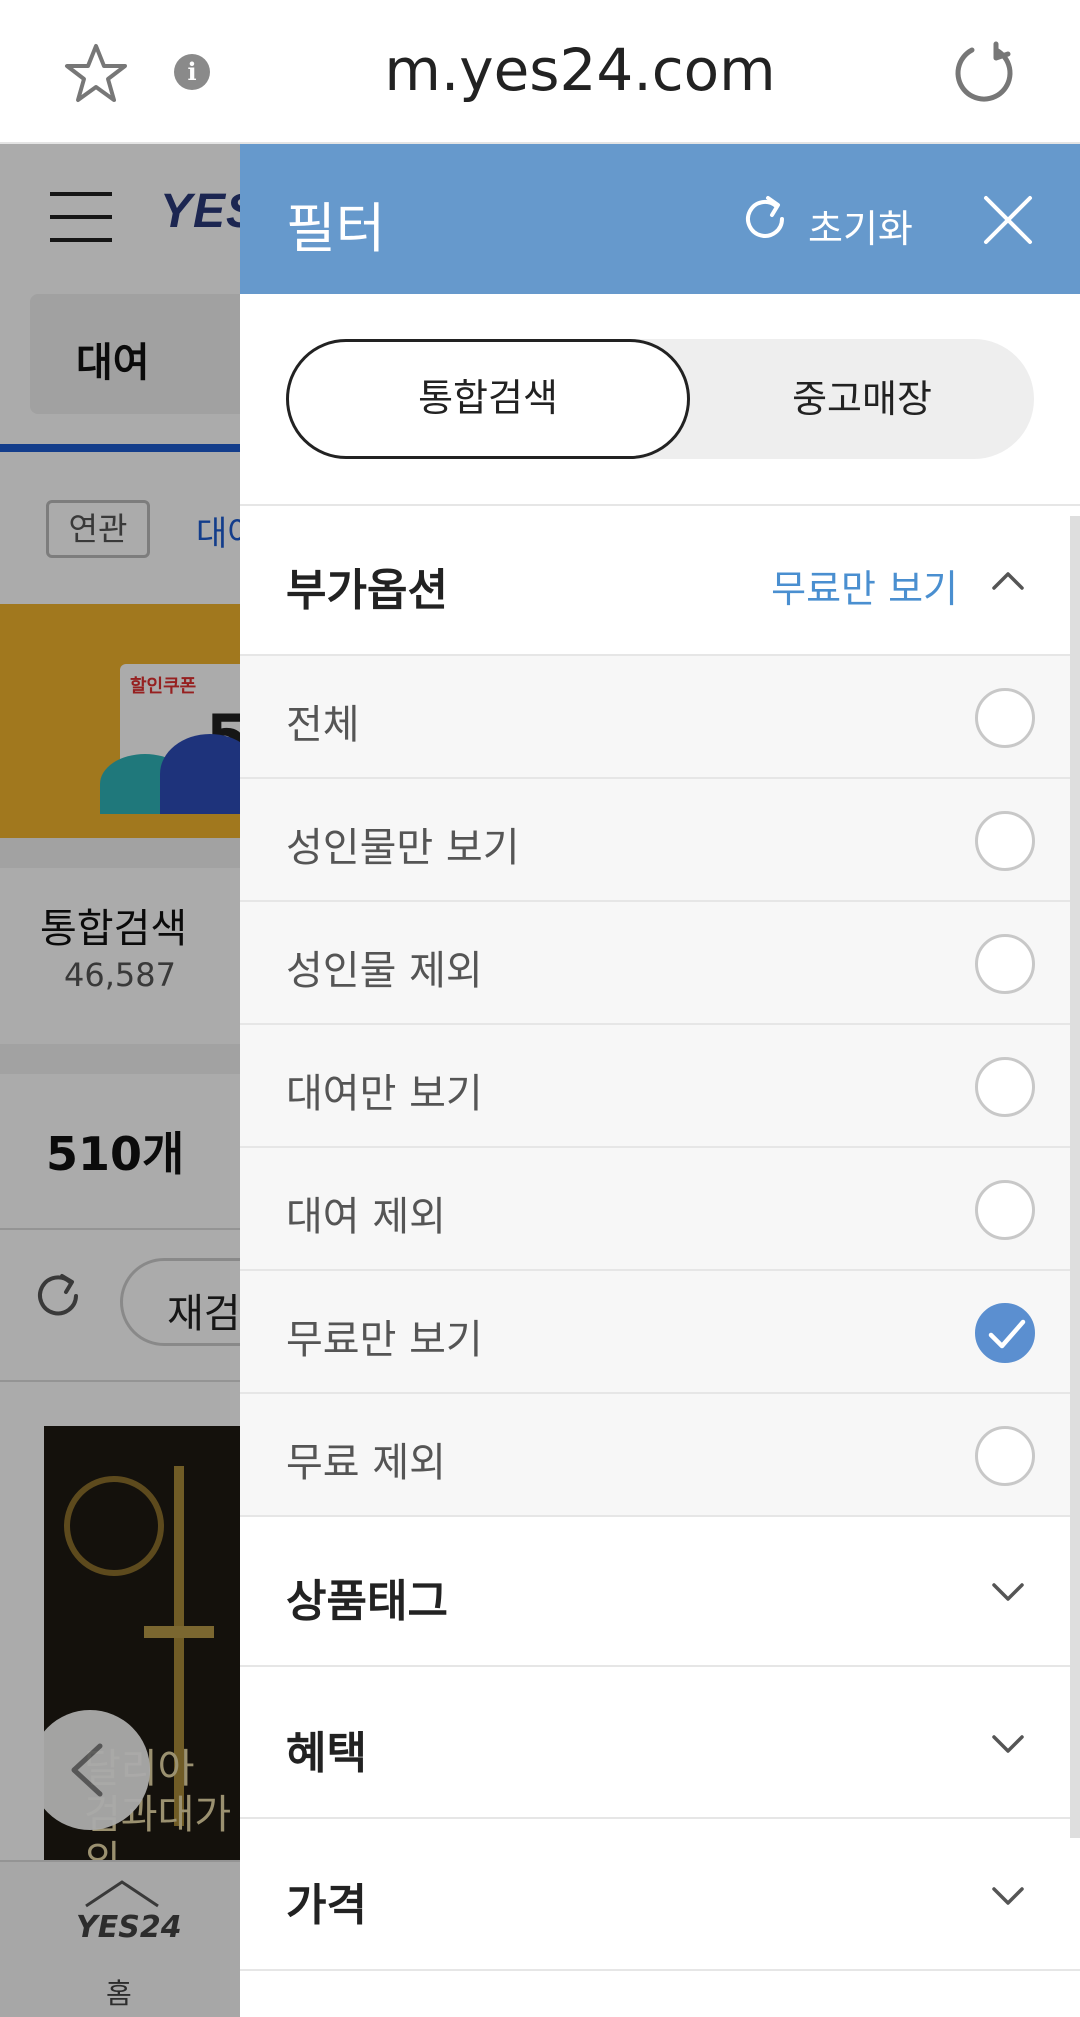  Describe the element at coordinates (403, 848) in the screenshot. I see `option-label: 성인물만 보기` at that location.